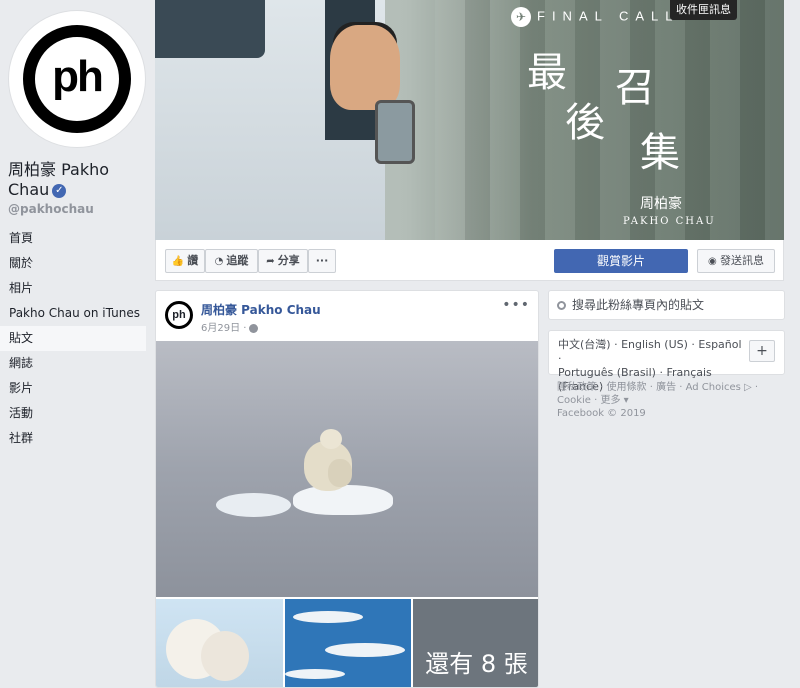  What do you see at coordinates (73, 238) in the screenshot?
I see `nav-item-home: 首頁` at bounding box center [73, 238].